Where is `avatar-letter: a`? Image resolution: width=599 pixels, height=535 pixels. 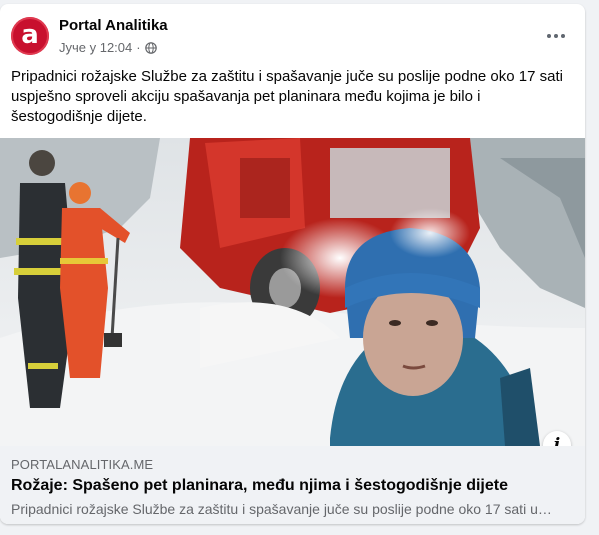
avatar-letter: a is located at coordinates (30, 34).